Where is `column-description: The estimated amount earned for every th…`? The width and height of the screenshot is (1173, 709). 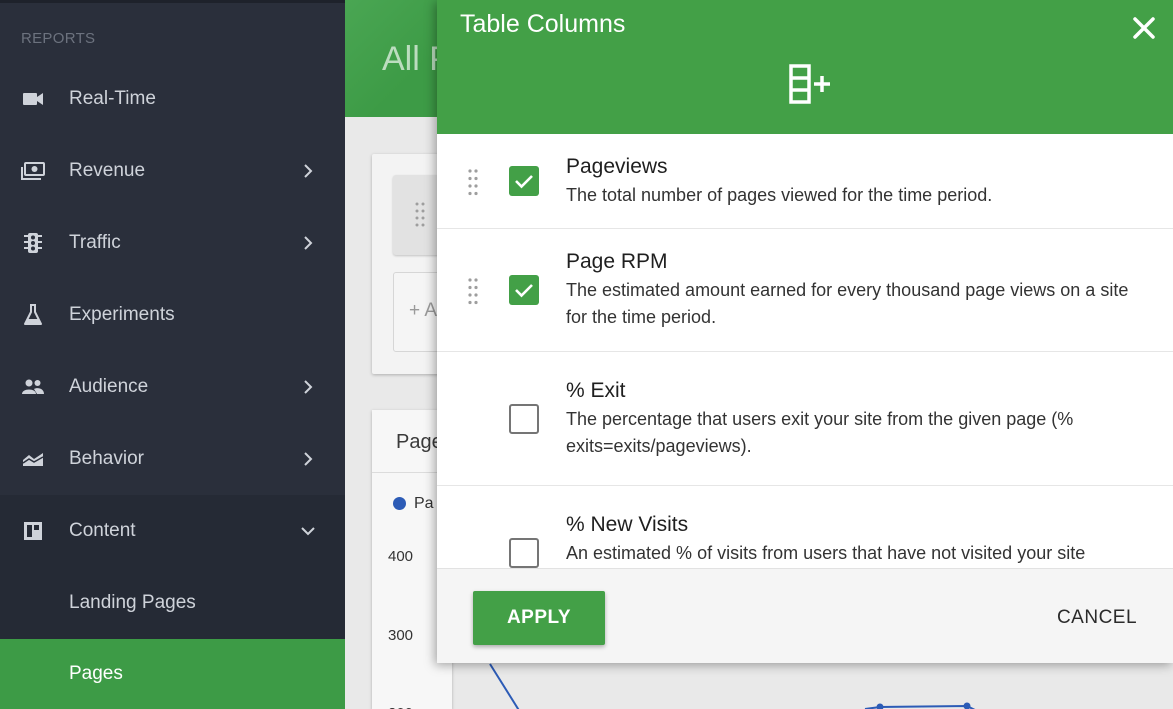
column-description: The estimated amount earned for every th… is located at coordinates (847, 303).